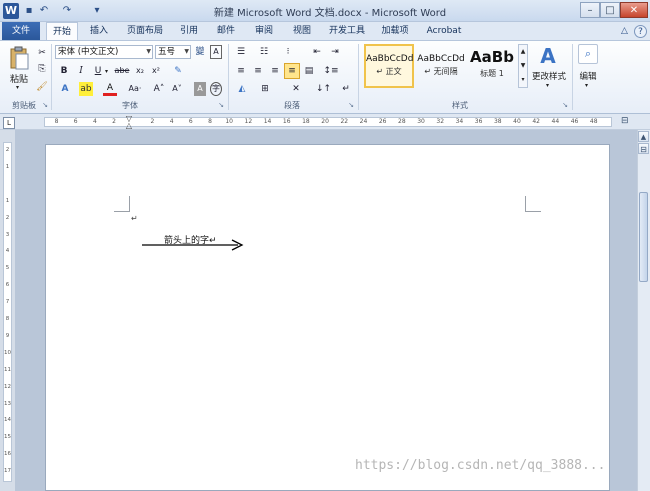  I want to click on decrease-indent-icon: ⇤, so click(317, 52).